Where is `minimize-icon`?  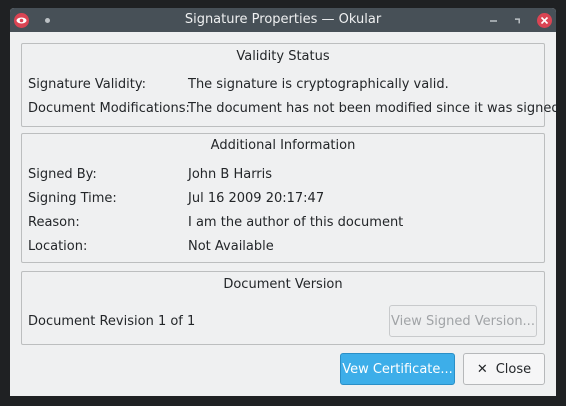 minimize-icon is located at coordinates (493, 20).